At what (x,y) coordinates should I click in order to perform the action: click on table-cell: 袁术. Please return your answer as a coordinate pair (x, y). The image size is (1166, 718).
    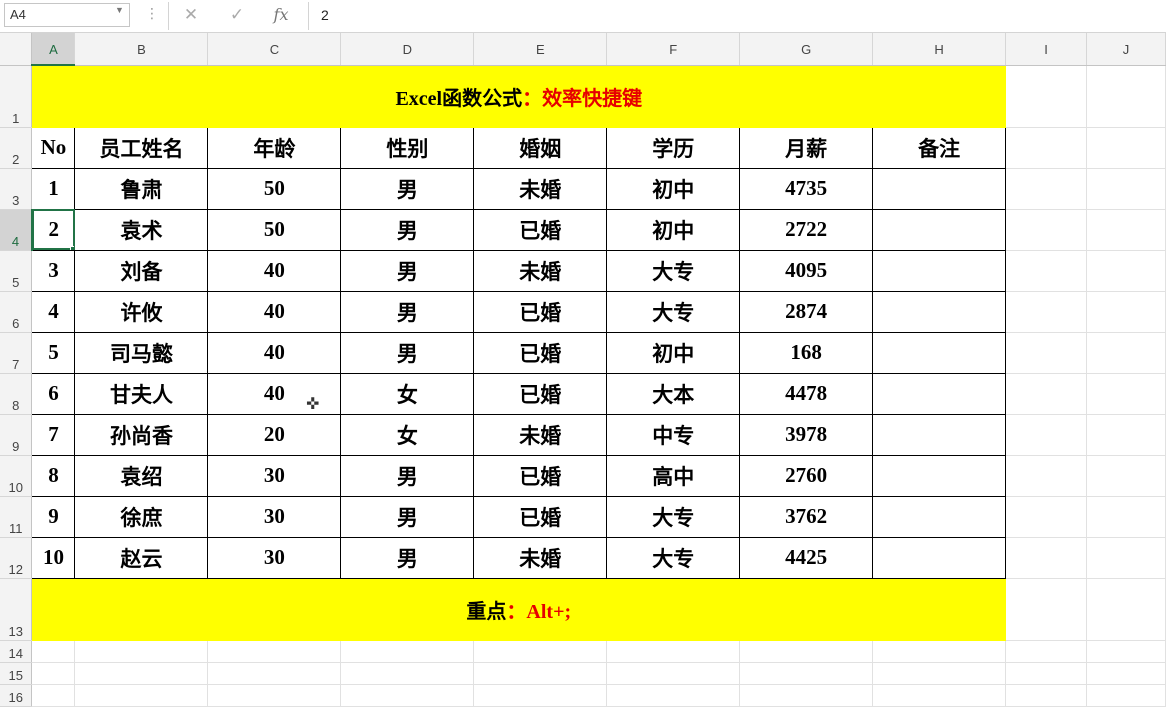
    Looking at the image, I should click on (141, 229).